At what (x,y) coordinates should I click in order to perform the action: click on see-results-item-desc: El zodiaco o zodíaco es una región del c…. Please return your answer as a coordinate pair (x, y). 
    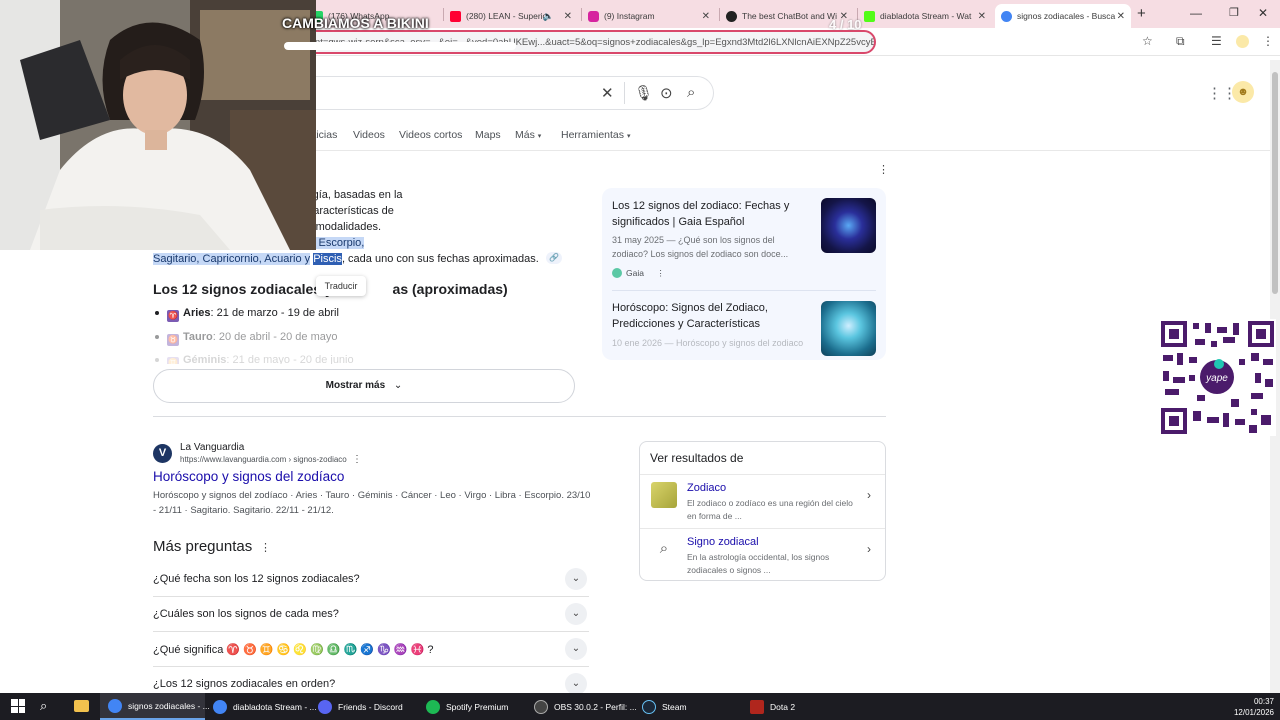
    Looking at the image, I should click on (770, 509).